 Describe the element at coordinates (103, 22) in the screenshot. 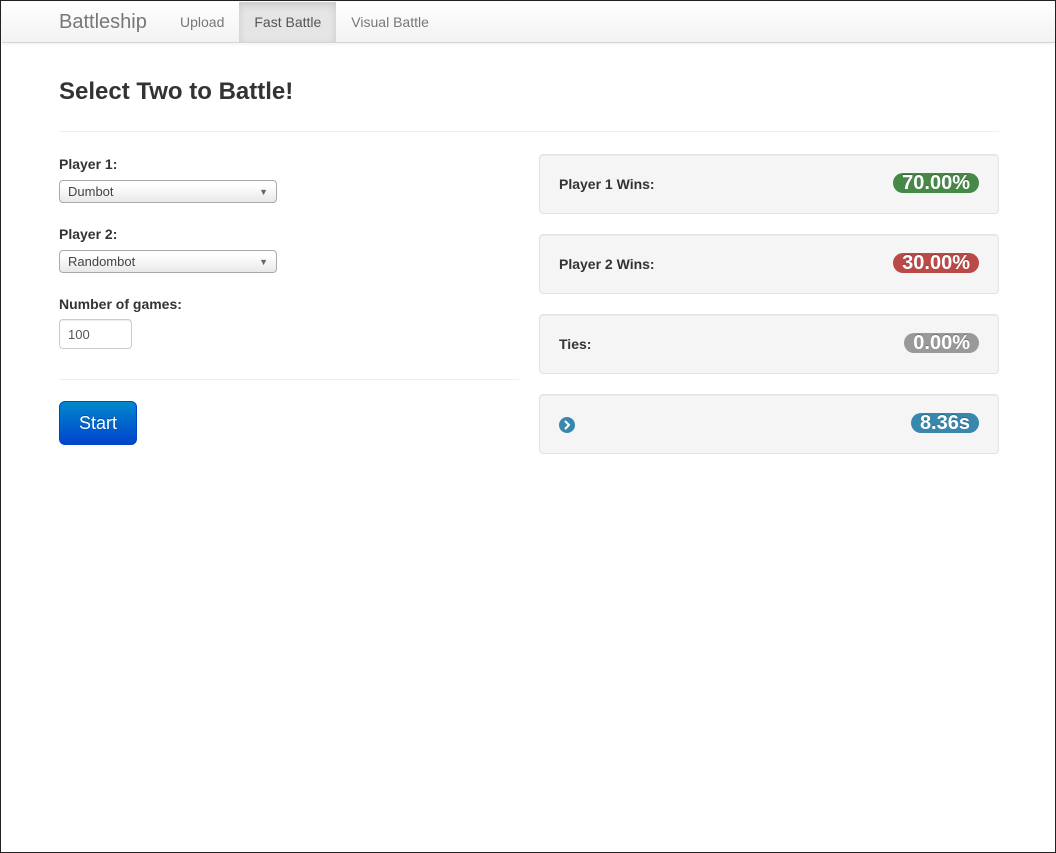

I see `brand-link: Battleship` at that location.